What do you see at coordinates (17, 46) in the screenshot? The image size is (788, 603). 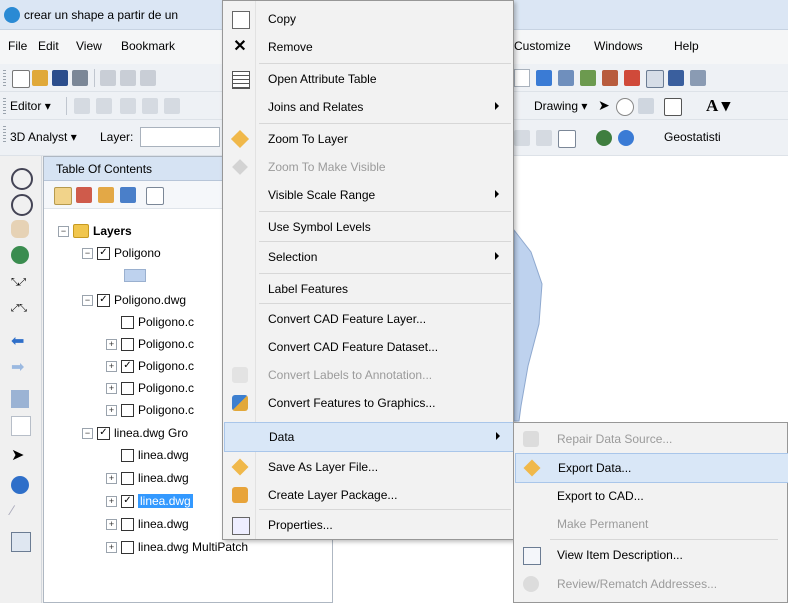 I see `menu-file: File` at bounding box center [17, 46].